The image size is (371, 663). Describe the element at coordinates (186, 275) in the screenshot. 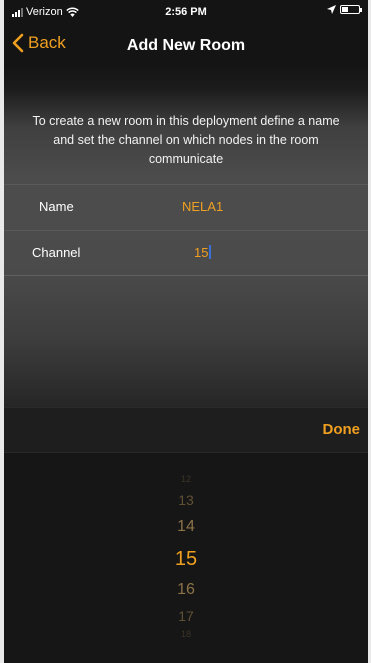

I see `divider` at that location.